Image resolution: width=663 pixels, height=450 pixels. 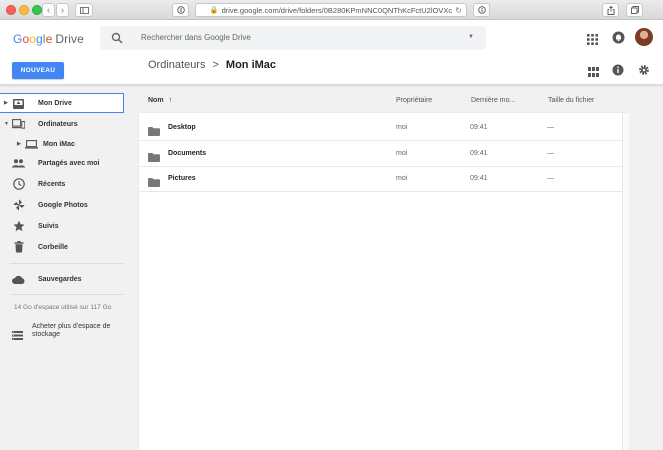 What do you see at coordinates (58, 124) in the screenshot?
I see `sidebar-item-label: Ordinateurs` at bounding box center [58, 124].